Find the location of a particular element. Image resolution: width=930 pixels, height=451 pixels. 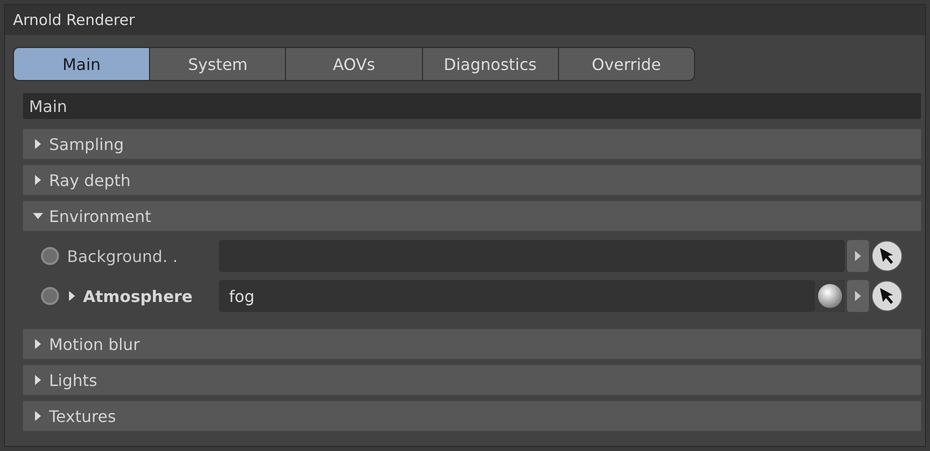

window-title: Arnold Renderer is located at coordinates (465, 20).